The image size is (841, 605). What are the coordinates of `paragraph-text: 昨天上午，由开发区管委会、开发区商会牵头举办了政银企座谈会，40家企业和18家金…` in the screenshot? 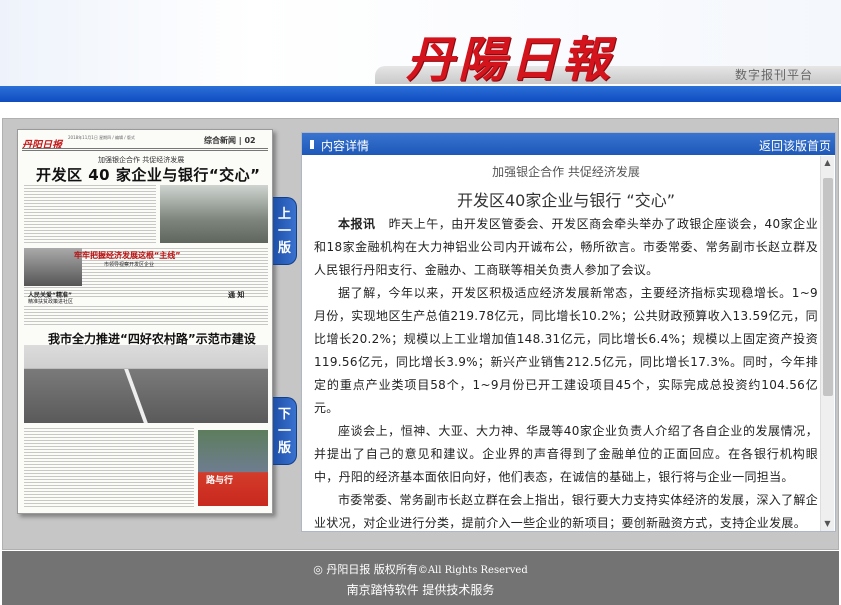 It's located at (566, 247).